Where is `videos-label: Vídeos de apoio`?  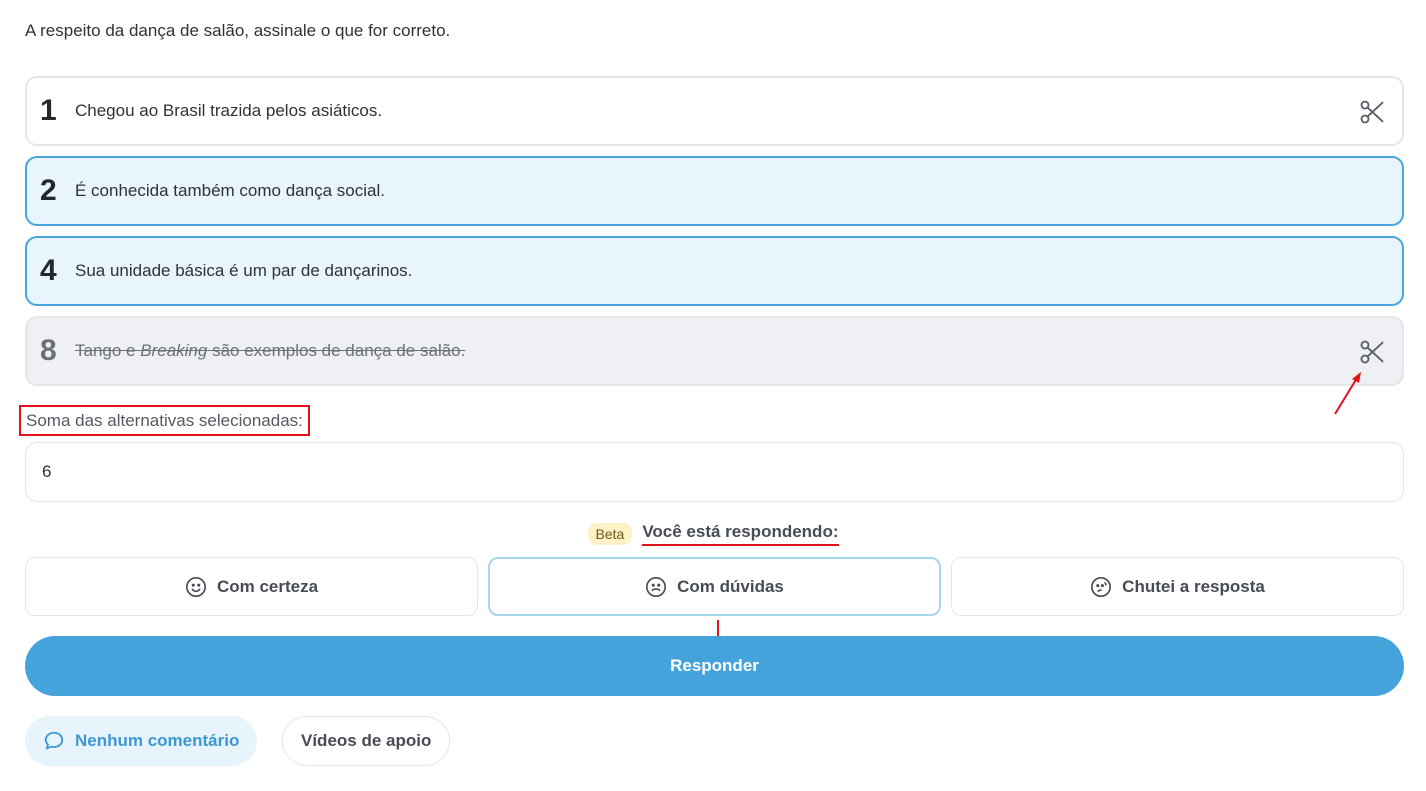
videos-label: Vídeos de apoio is located at coordinates (366, 740).